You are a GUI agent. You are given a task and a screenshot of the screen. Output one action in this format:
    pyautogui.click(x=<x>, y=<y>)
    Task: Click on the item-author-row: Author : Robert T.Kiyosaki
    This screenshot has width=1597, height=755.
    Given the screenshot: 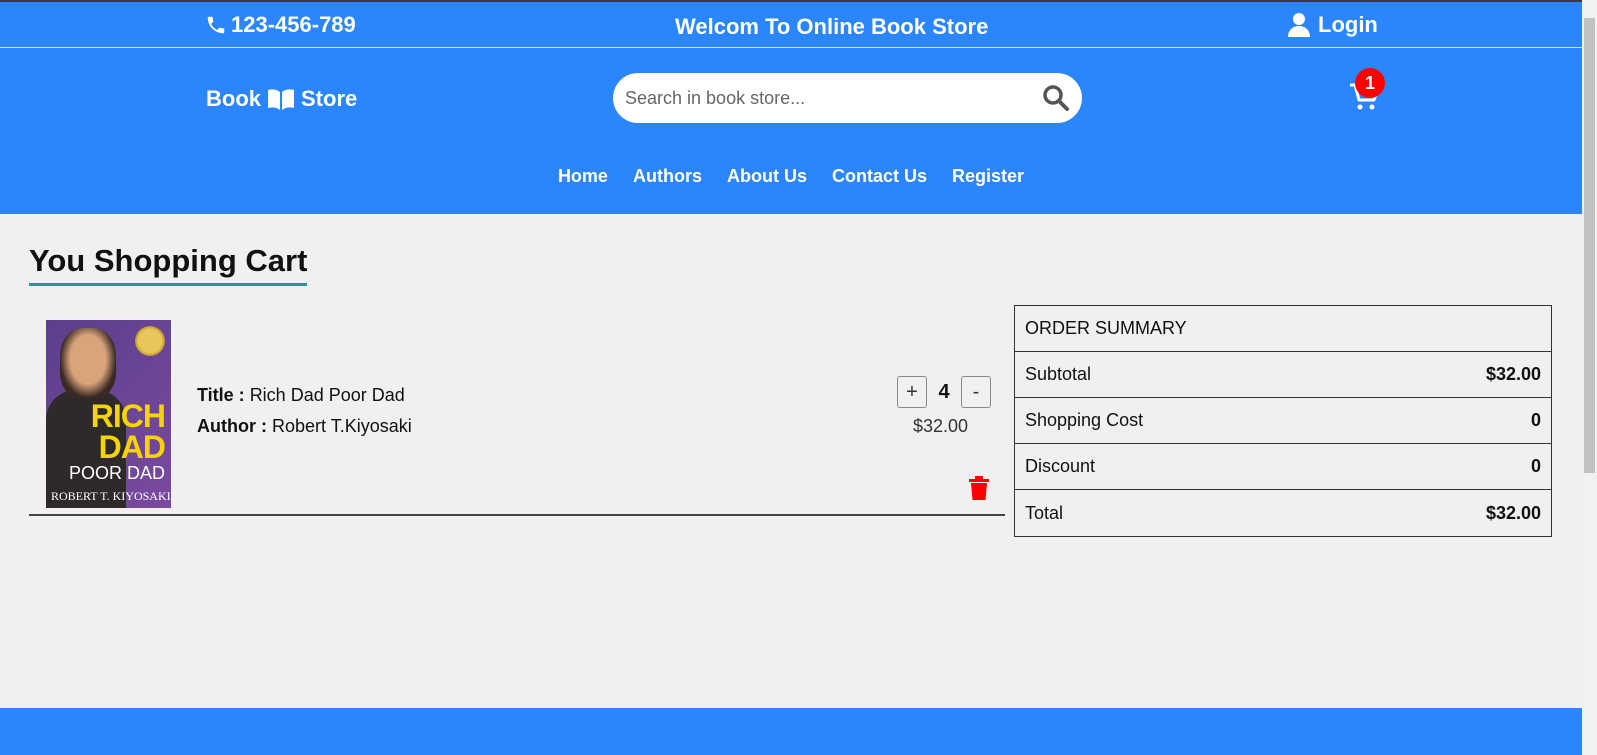 What is the action you would take?
    pyautogui.click(x=304, y=426)
    